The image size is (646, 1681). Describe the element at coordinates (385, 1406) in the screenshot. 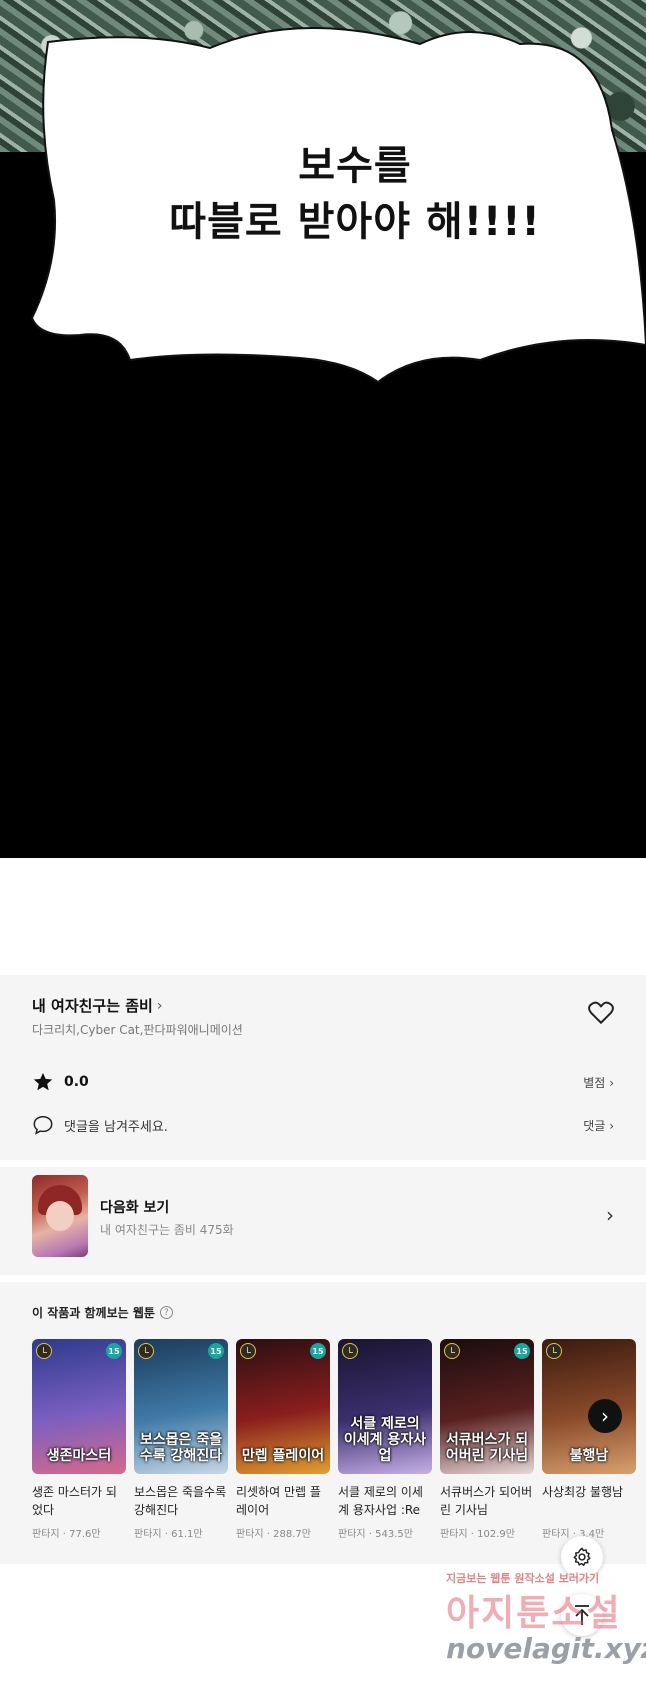

I see `recommendation-cover: 서클 제로의 이세계 용자사업` at that location.